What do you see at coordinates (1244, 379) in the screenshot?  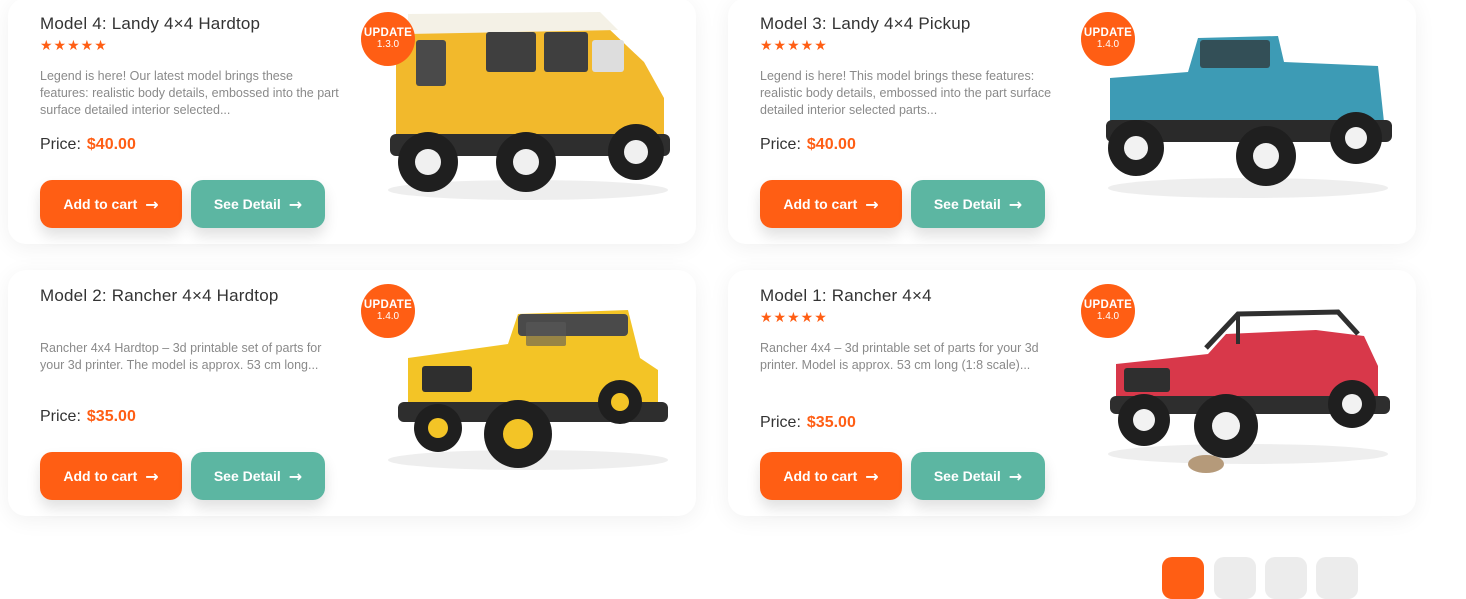 I see `product-image-red-jeep-open` at bounding box center [1244, 379].